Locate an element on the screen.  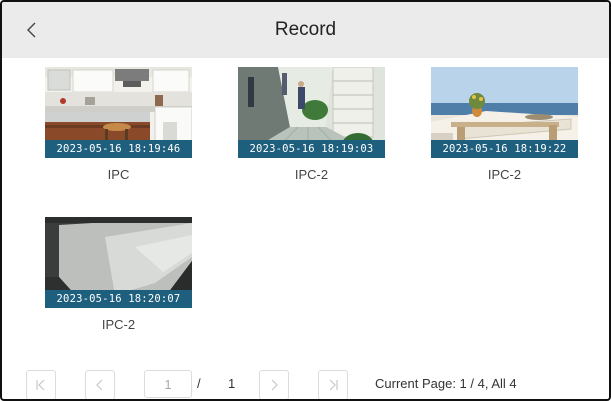
record-timestamp: 2023-05-16 18:20:07 is located at coordinates (118, 299).